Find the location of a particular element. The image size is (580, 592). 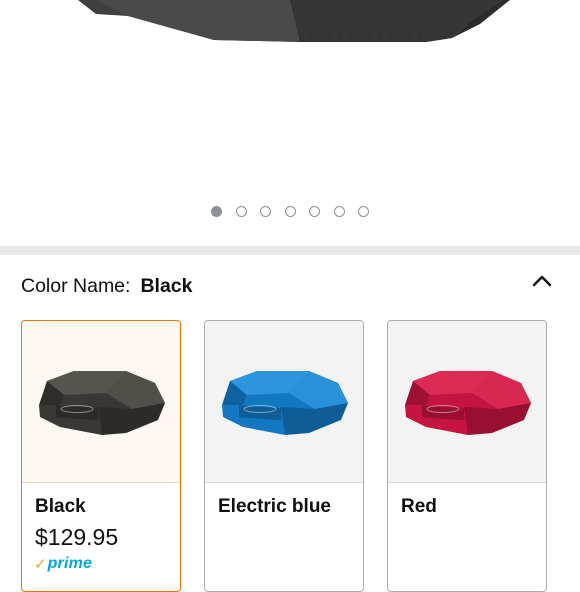

carousel-dots is located at coordinates (290, 211).